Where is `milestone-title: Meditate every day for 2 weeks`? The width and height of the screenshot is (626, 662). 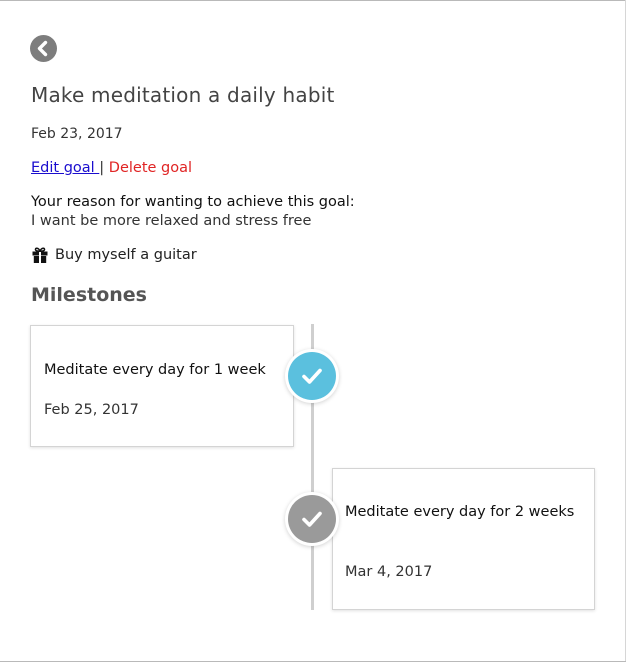 milestone-title: Meditate every day for 2 weeks is located at coordinates (460, 512).